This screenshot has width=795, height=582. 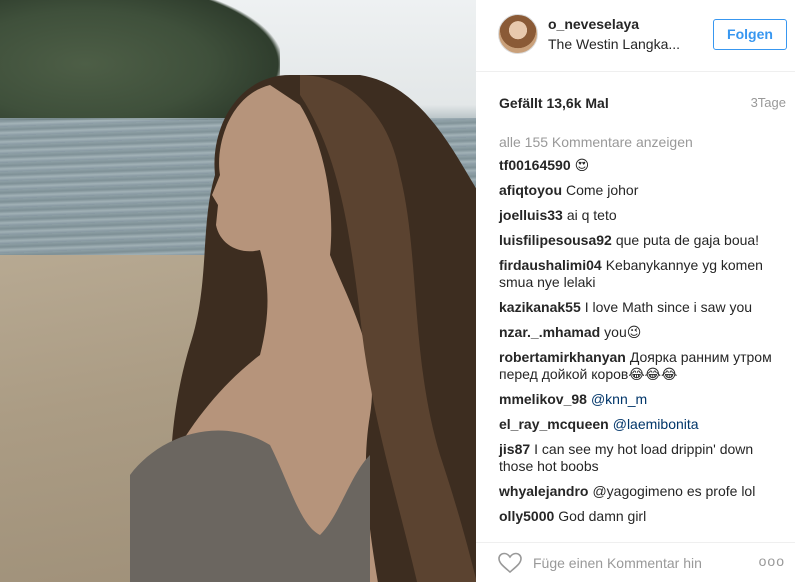 I want to click on comment-item: mmelikov_98 @knn_m, so click(x=644, y=399).